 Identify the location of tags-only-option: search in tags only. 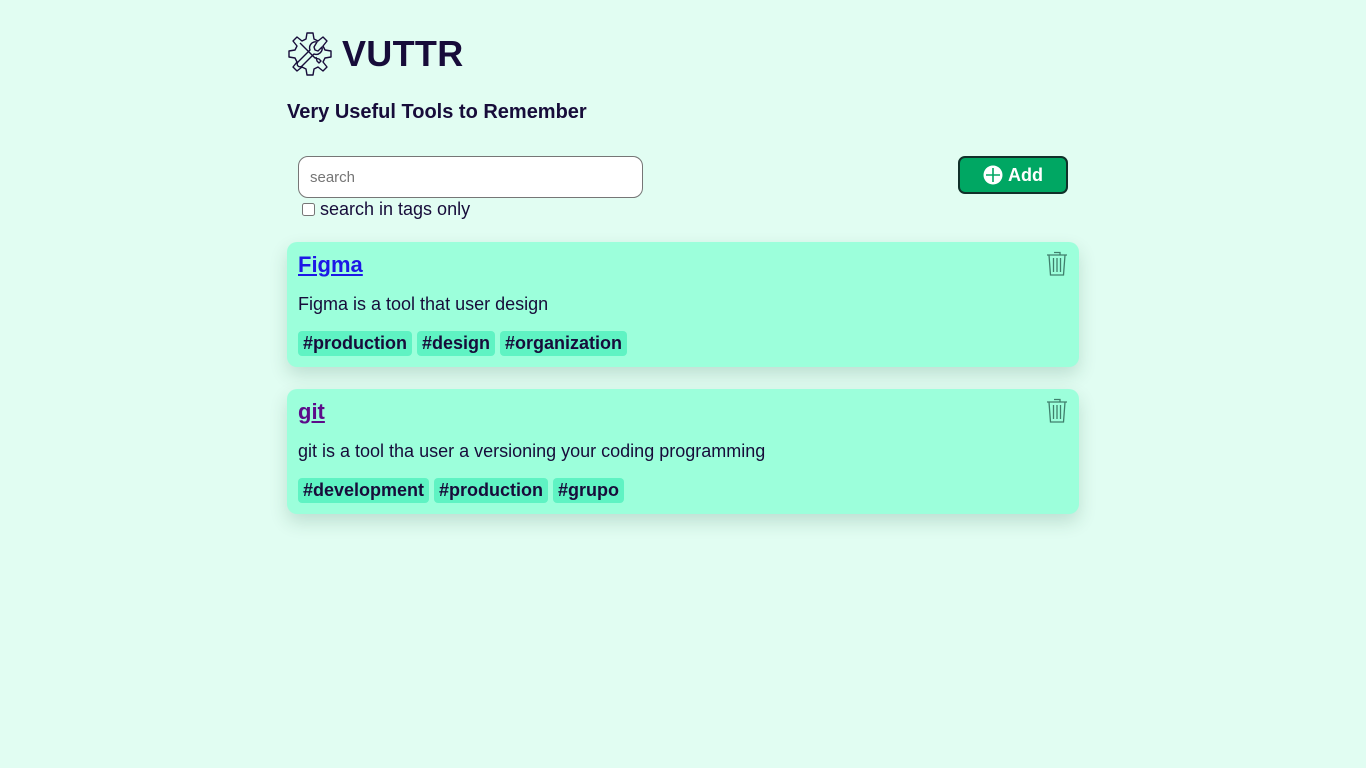
(385, 209).